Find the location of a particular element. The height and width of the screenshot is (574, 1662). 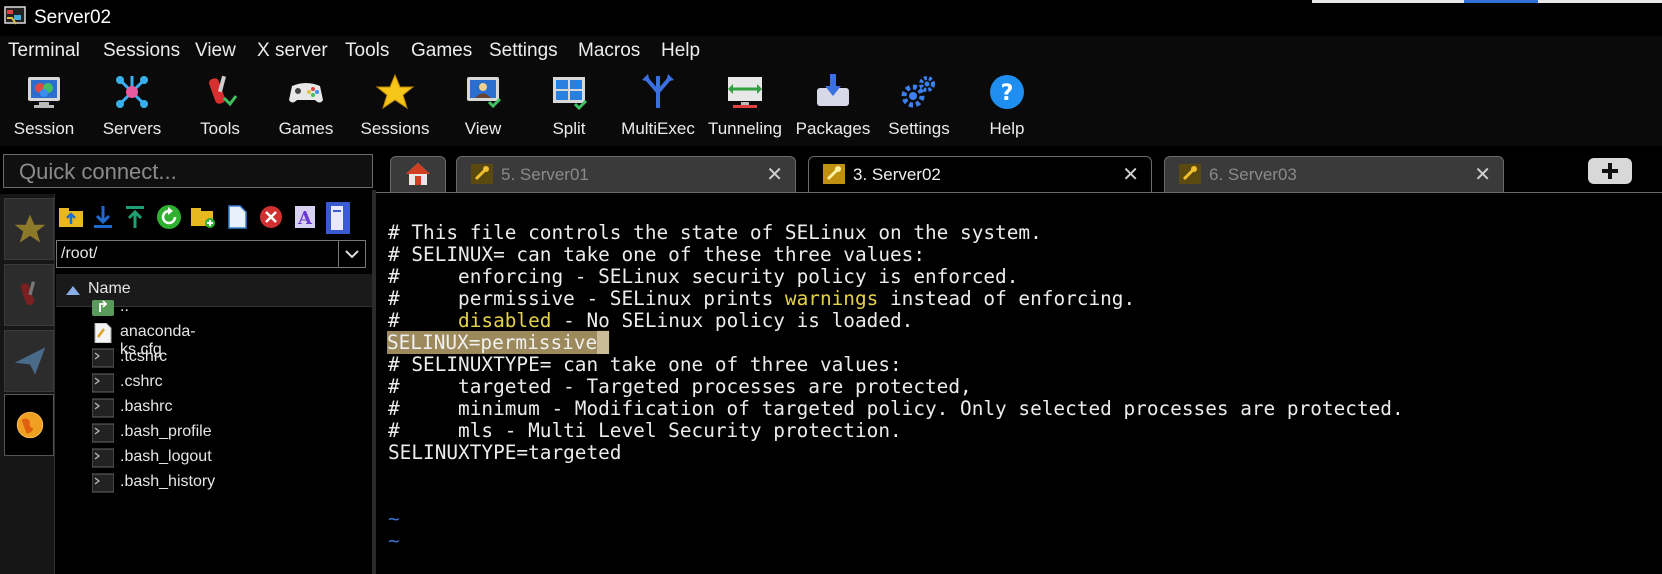

selected-text: SELINUX=permissive is located at coordinates (492, 342).